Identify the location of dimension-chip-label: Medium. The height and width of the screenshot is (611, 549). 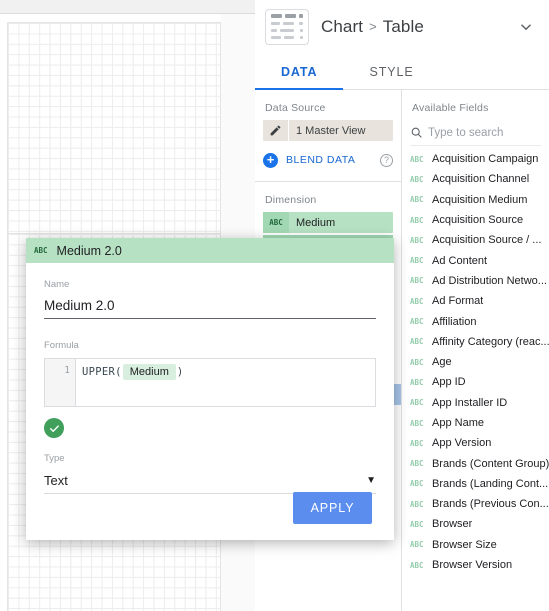
(316, 222).